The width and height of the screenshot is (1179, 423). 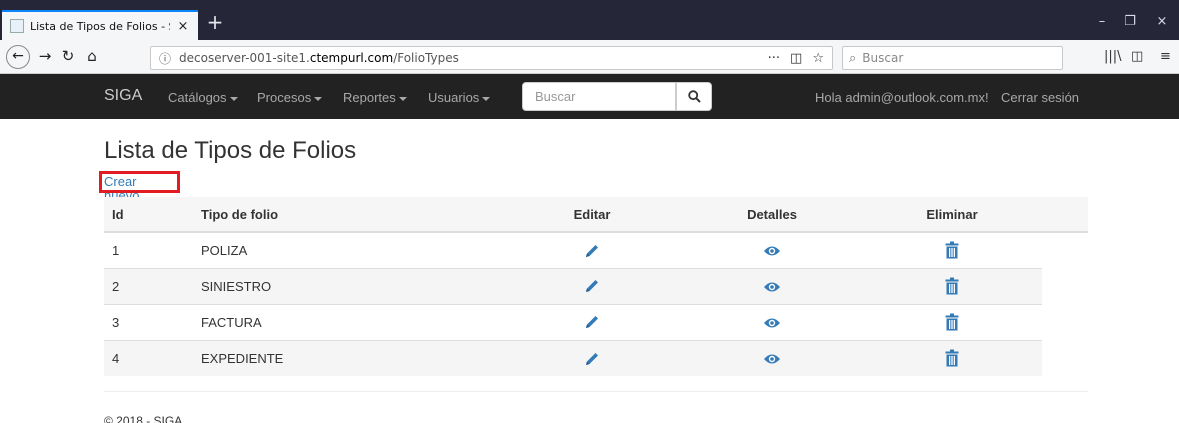 I want to click on site-search-button, so click(x=694, y=96).